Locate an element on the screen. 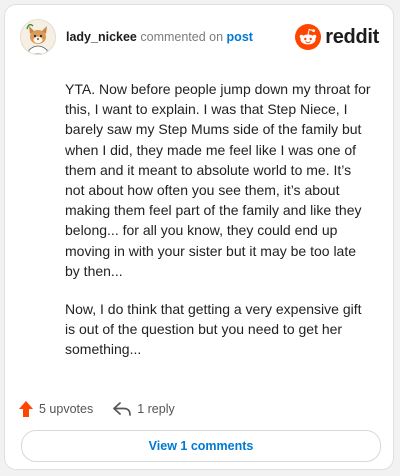  upvotes-count: 5 upvotes is located at coordinates (66, 409).